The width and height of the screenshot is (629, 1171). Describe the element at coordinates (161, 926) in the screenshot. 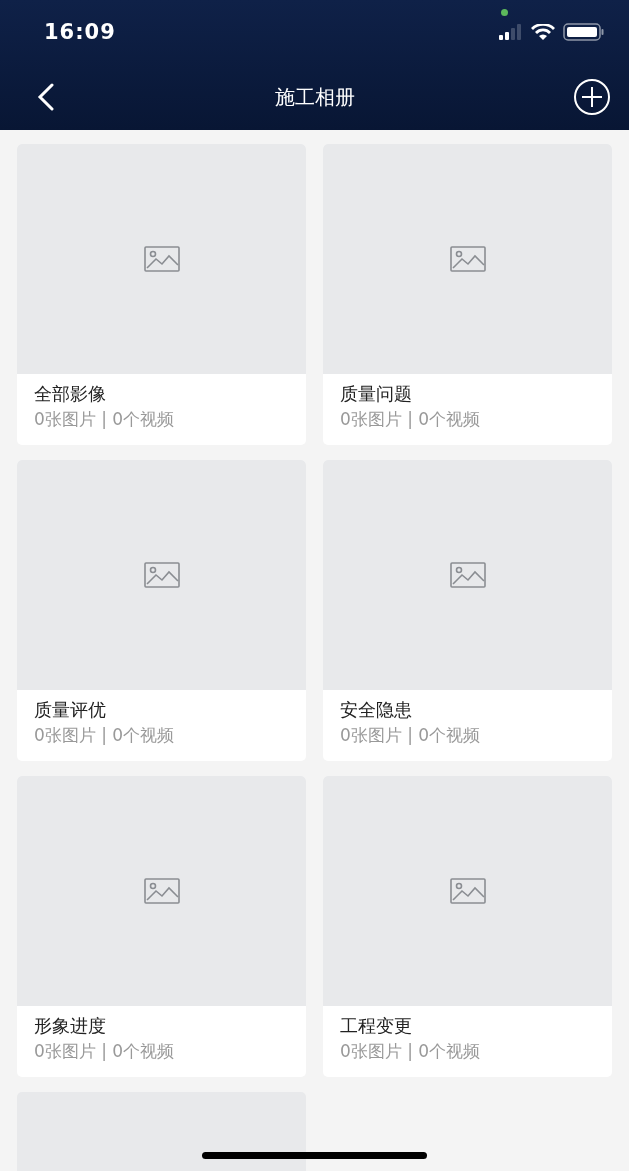

I see `album-card: 形象进度 0张图片 | 0个视频` at that location.